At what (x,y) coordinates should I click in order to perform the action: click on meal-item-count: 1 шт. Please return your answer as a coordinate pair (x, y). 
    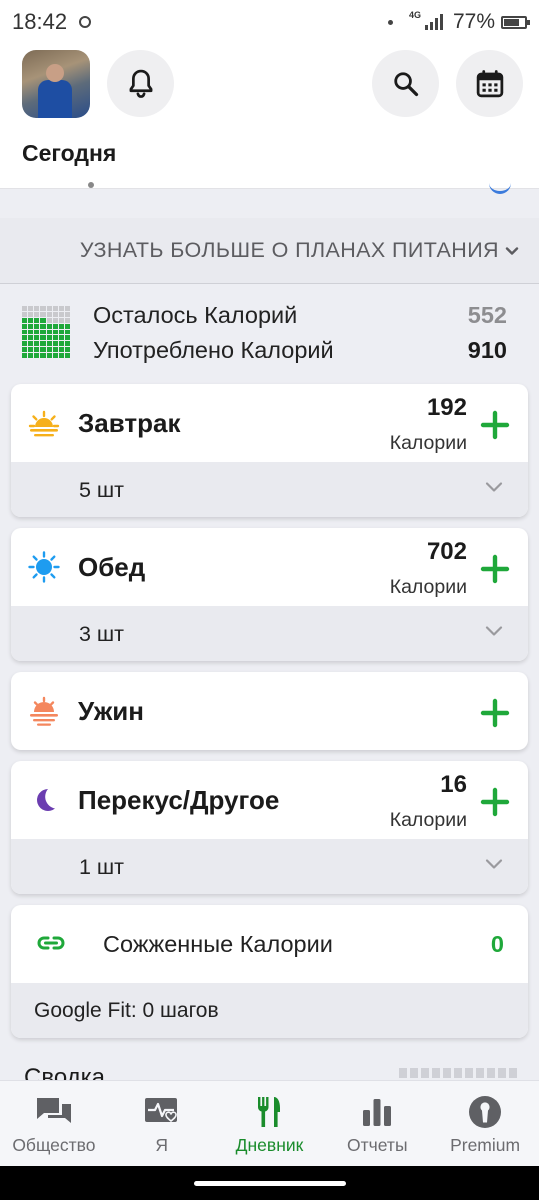
    Looking at the image, I should click on (102, 867).